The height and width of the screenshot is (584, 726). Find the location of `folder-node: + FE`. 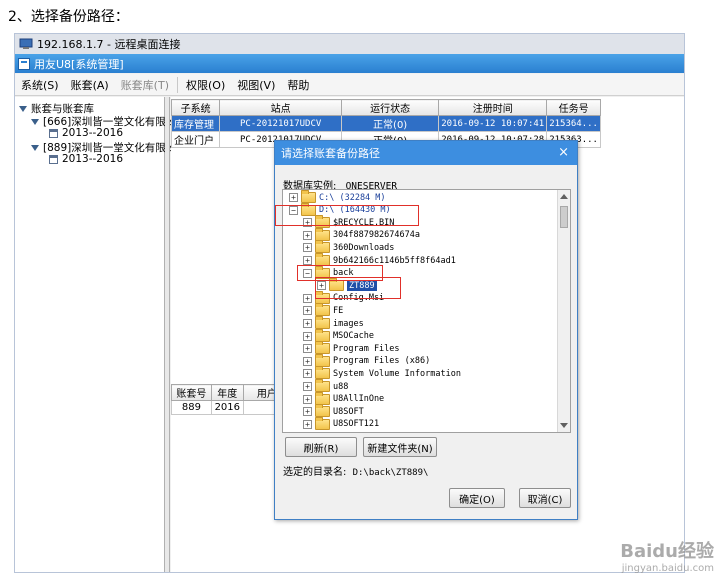

folder-node: + FE is located at coordinates (323, 310).